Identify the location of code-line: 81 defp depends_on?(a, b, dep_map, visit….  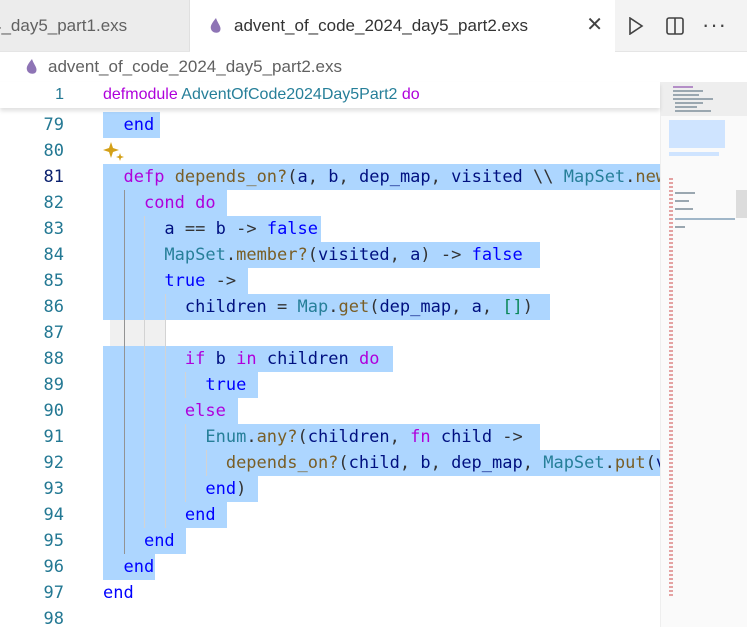
(330, 177).